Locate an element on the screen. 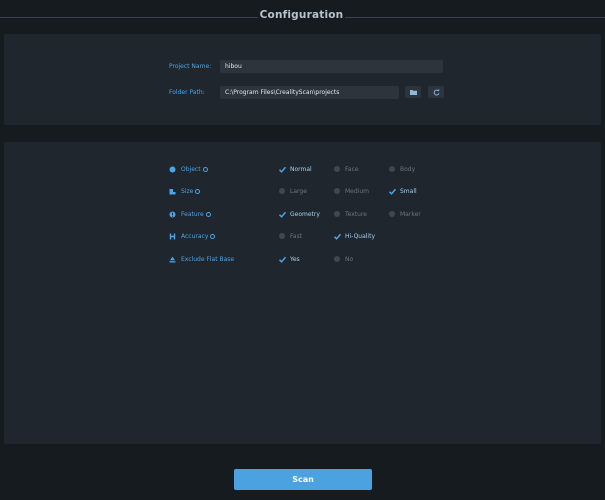 The height and width of the screenshot is (500, 605). accuracy-icon is located at coordinates (172, 236).